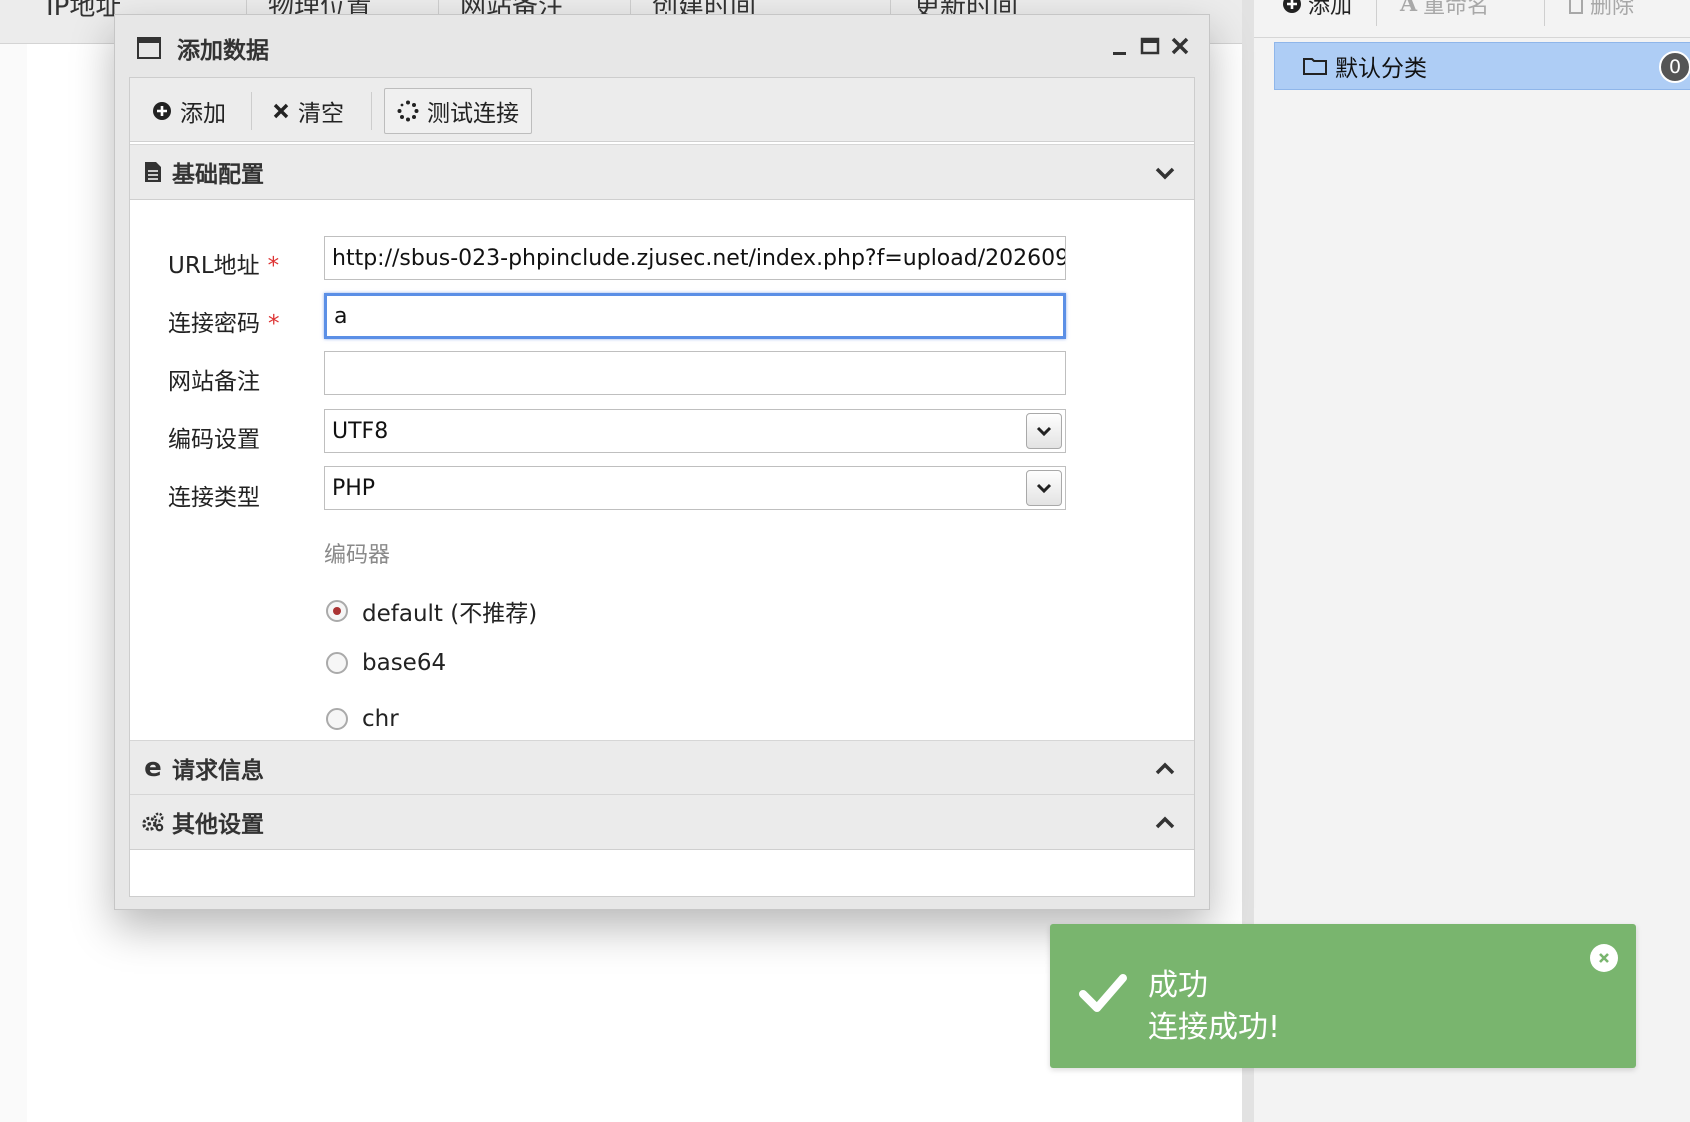 Image resolution: width=1690 pixels, height=1122 pixels. What do you see at coordinates (153, 172) in the screenshot?
I see `document-icon` at bounding box center [153, 172].